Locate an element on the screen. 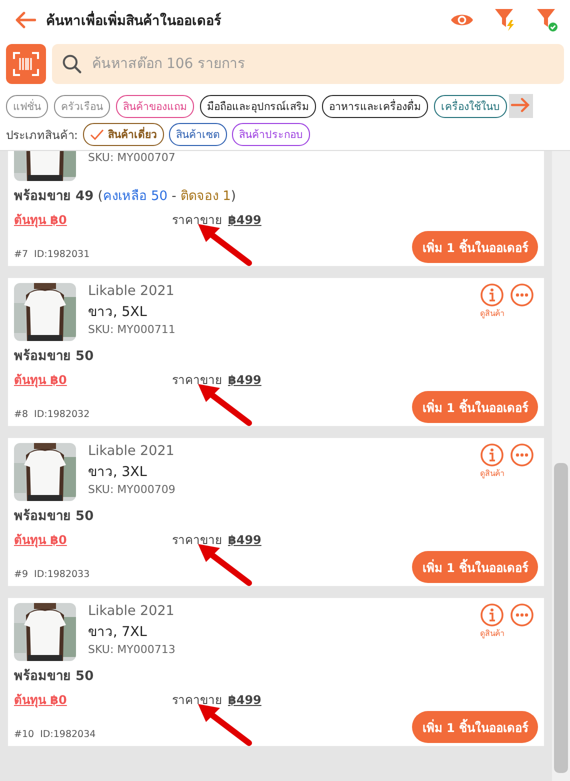  type-chip: สินค้าเซต is located at coordinates (197, 134).